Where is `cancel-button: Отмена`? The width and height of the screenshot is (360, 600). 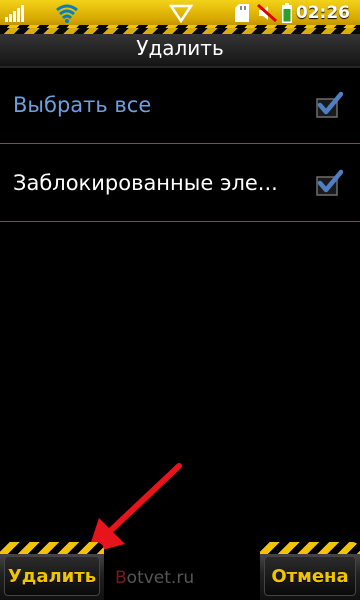
cancel-button: Отмена is located at coordinates (310, 571).